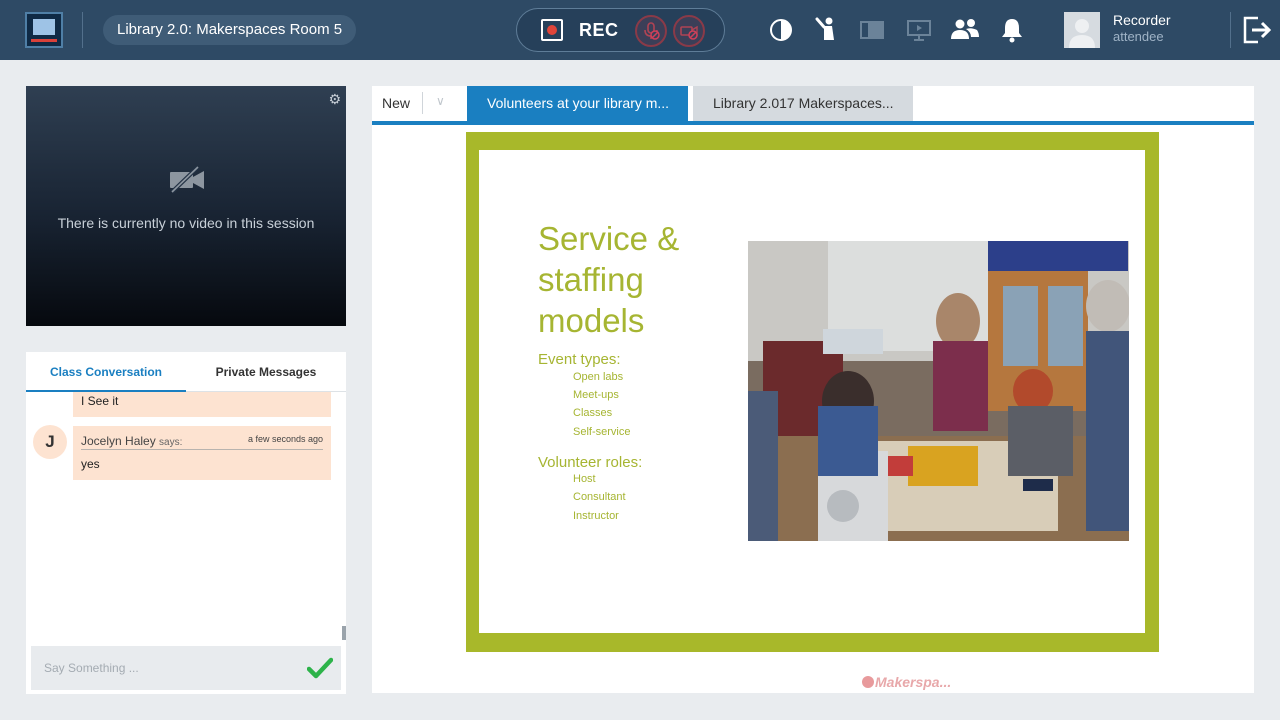 This screenshot has width=1280, height=720. Describe the element at coordinates (1013, 30) in the screenshot. I see `notification-bell-icon` at that location.